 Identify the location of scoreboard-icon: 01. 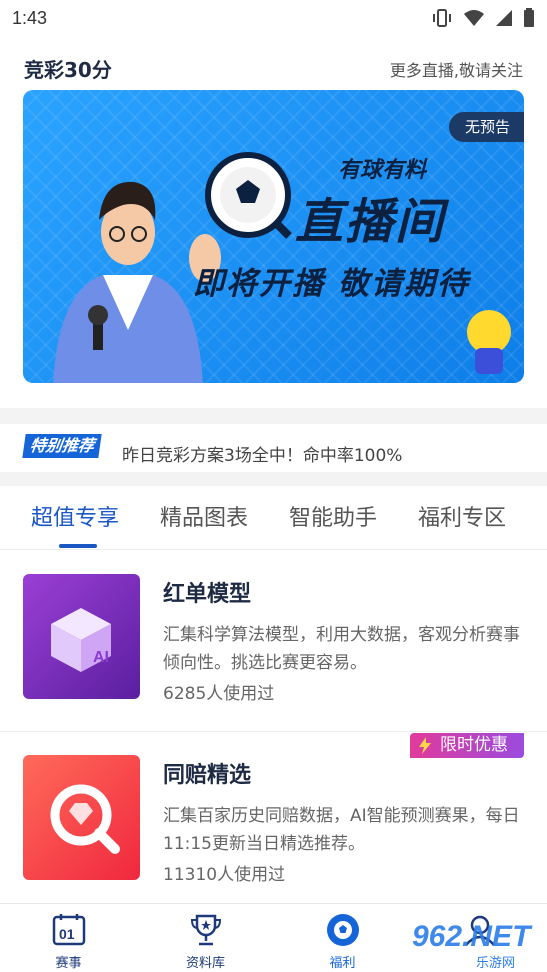
(68, 930).